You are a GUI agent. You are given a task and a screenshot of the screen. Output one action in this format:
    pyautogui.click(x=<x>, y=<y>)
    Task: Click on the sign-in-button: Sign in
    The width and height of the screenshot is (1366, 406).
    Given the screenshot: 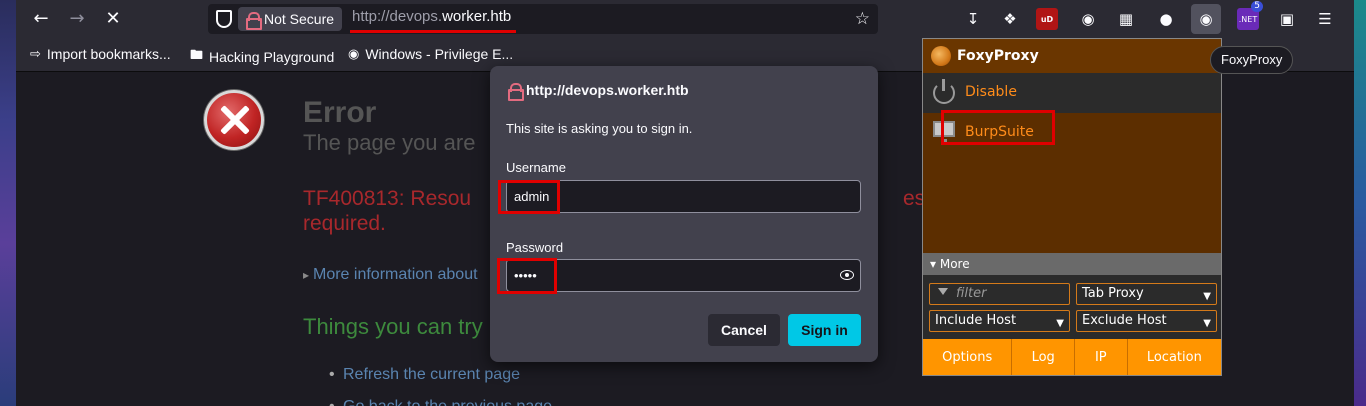 What is the action you would take?
    pyautogui.click(x=824, y=330)
    